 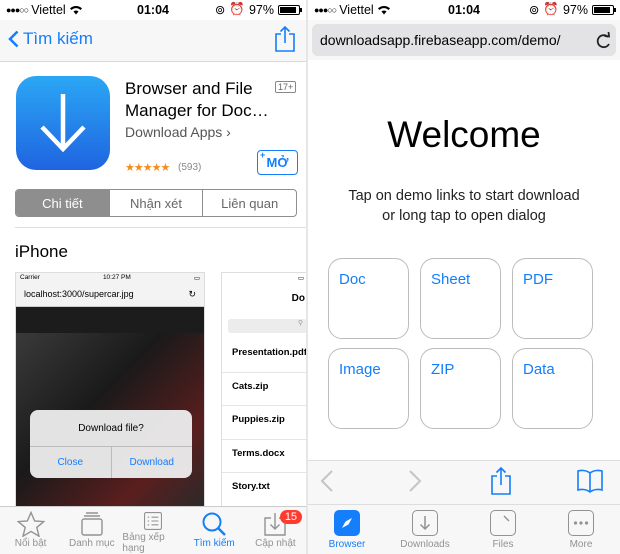 I want to click on platform-heading: iPhone, so click(x=41, y=251).